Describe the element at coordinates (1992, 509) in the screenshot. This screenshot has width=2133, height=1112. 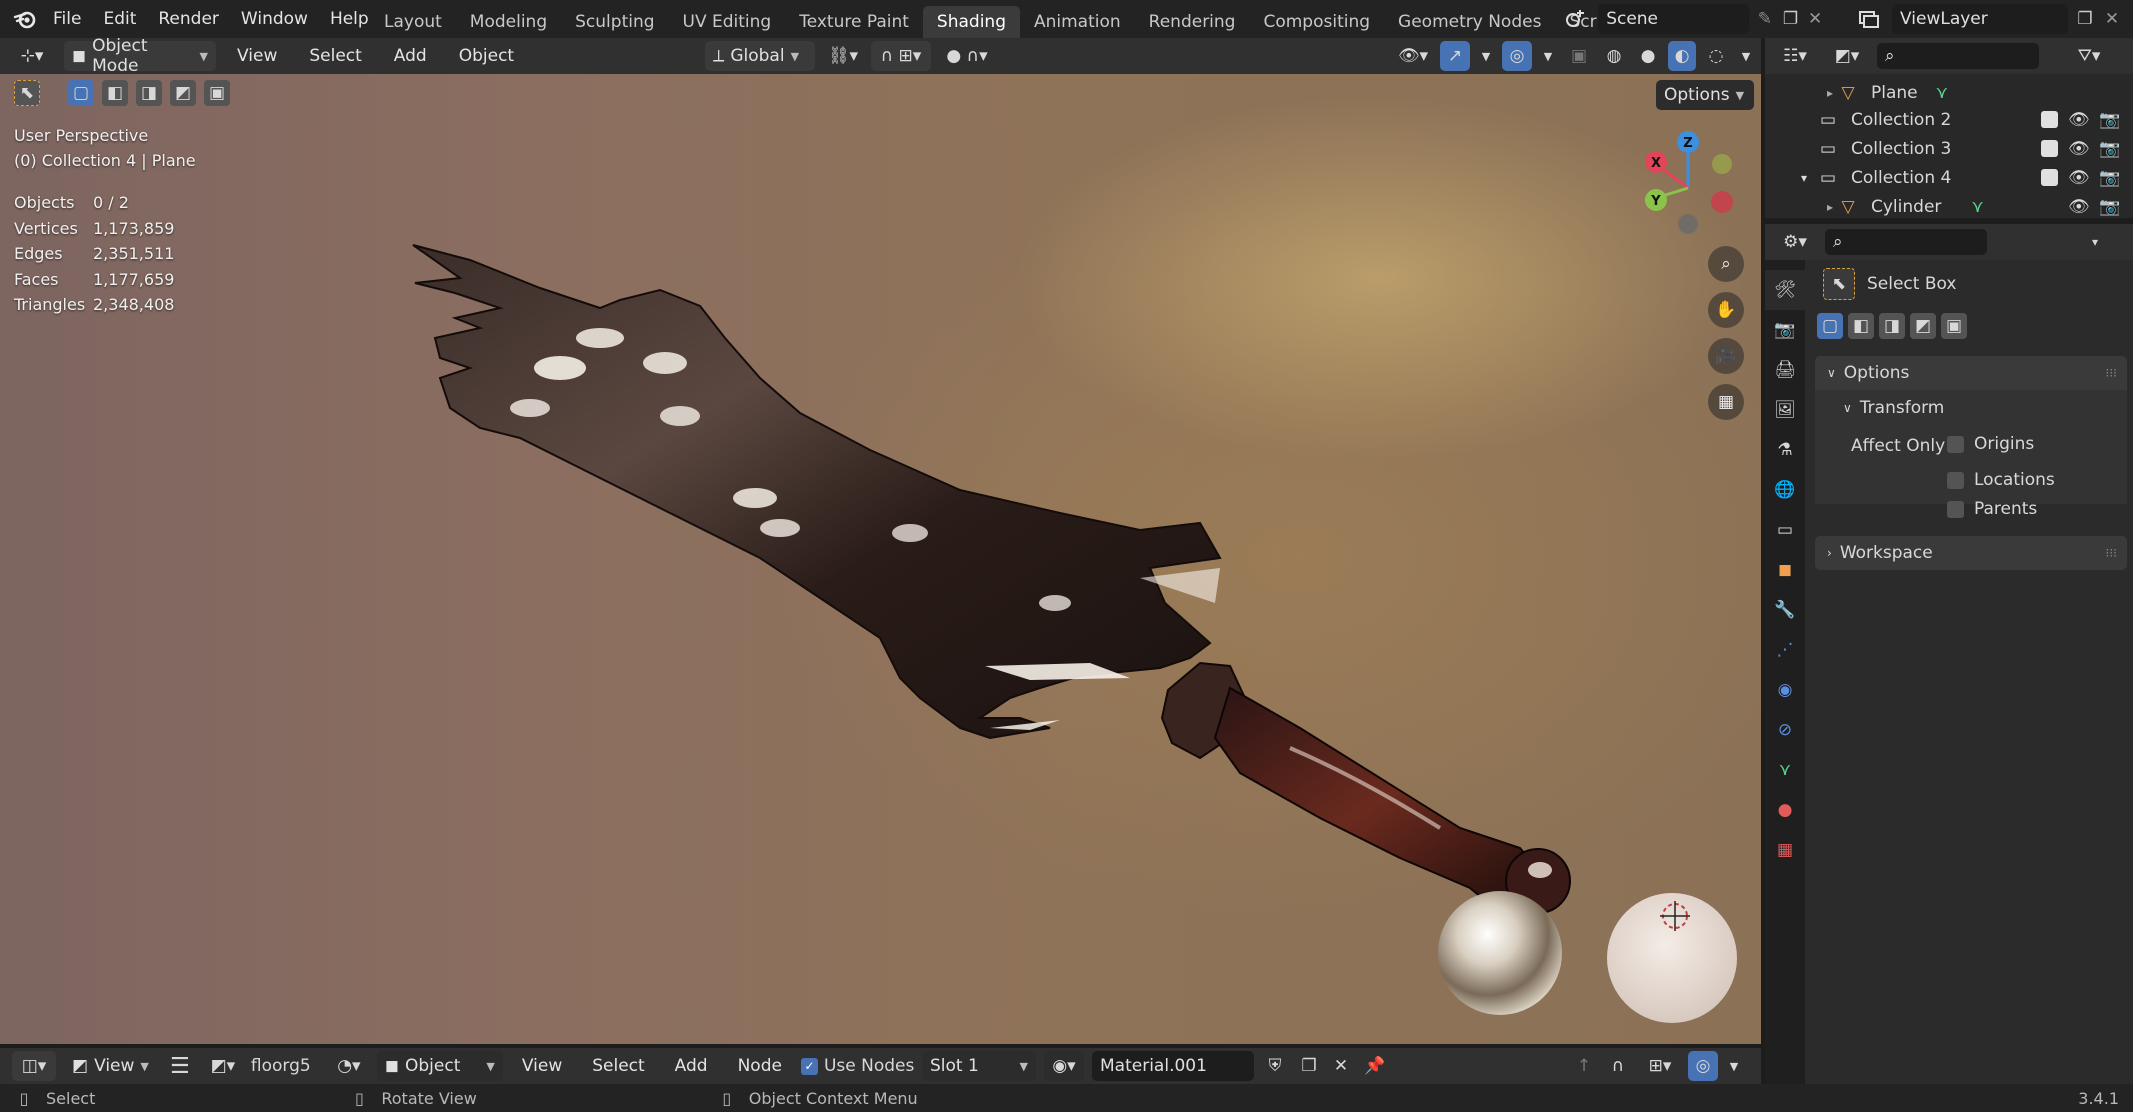
I see `affect-parents-option: Parents` at that location.